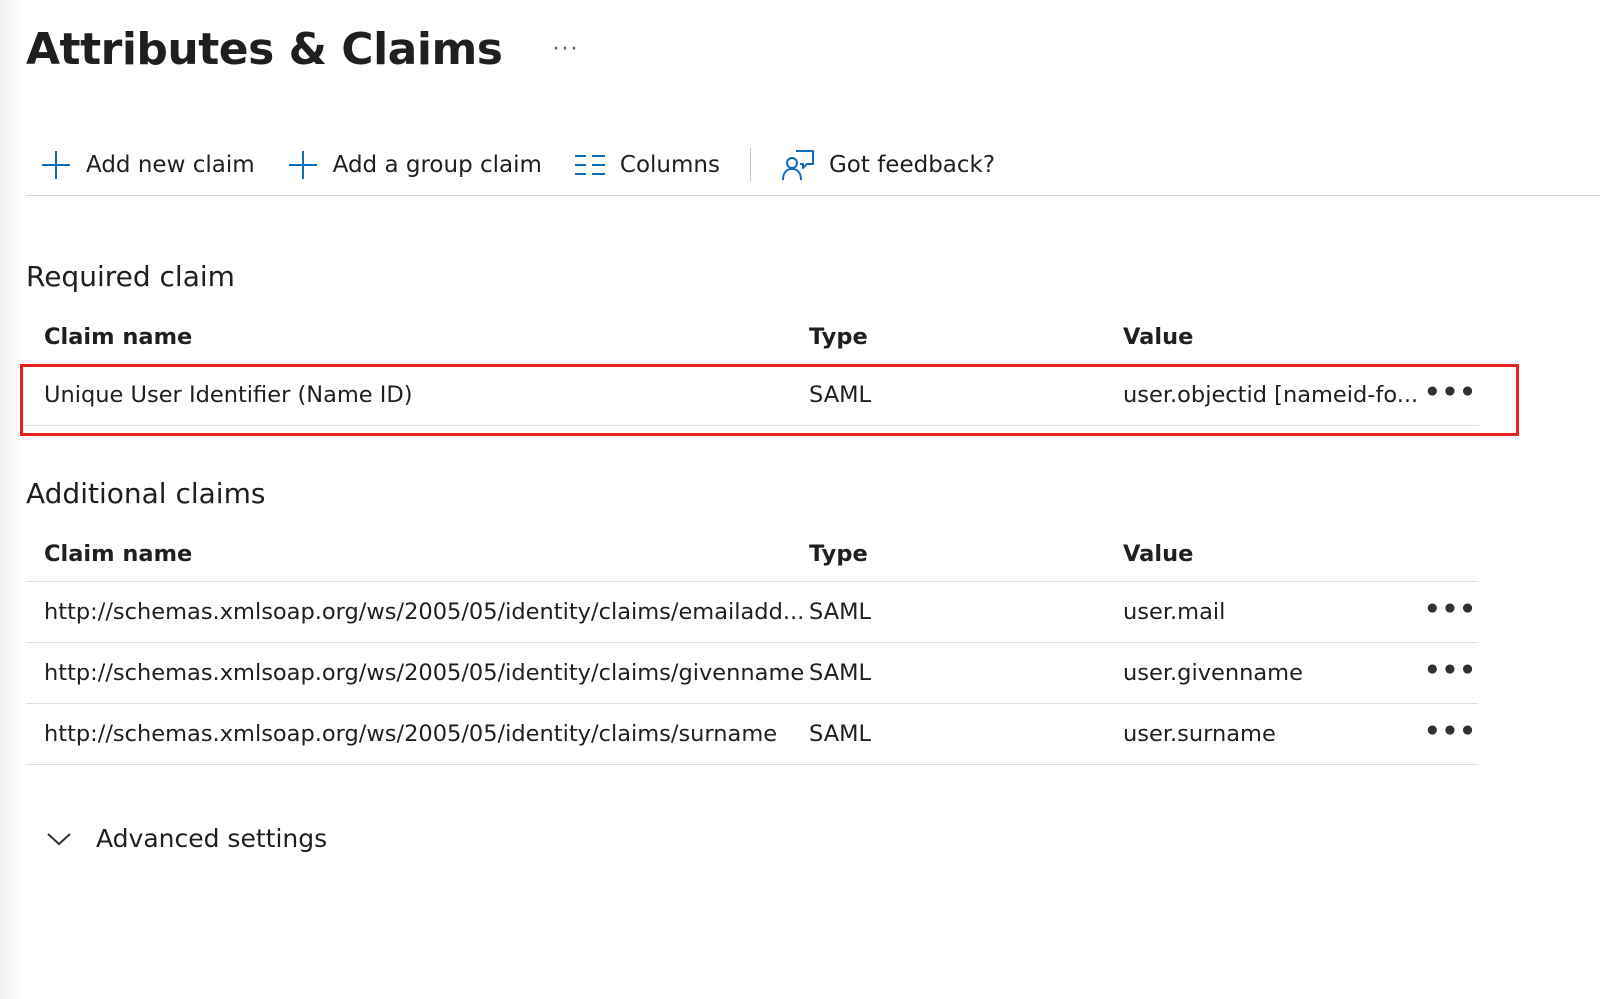 This screenshot has height=999, width=1600. What do you see at coordinates (170, 165) in the screenshot?
I see `add-new-claim-label: Add new claim` at bounding box center [170, 165].